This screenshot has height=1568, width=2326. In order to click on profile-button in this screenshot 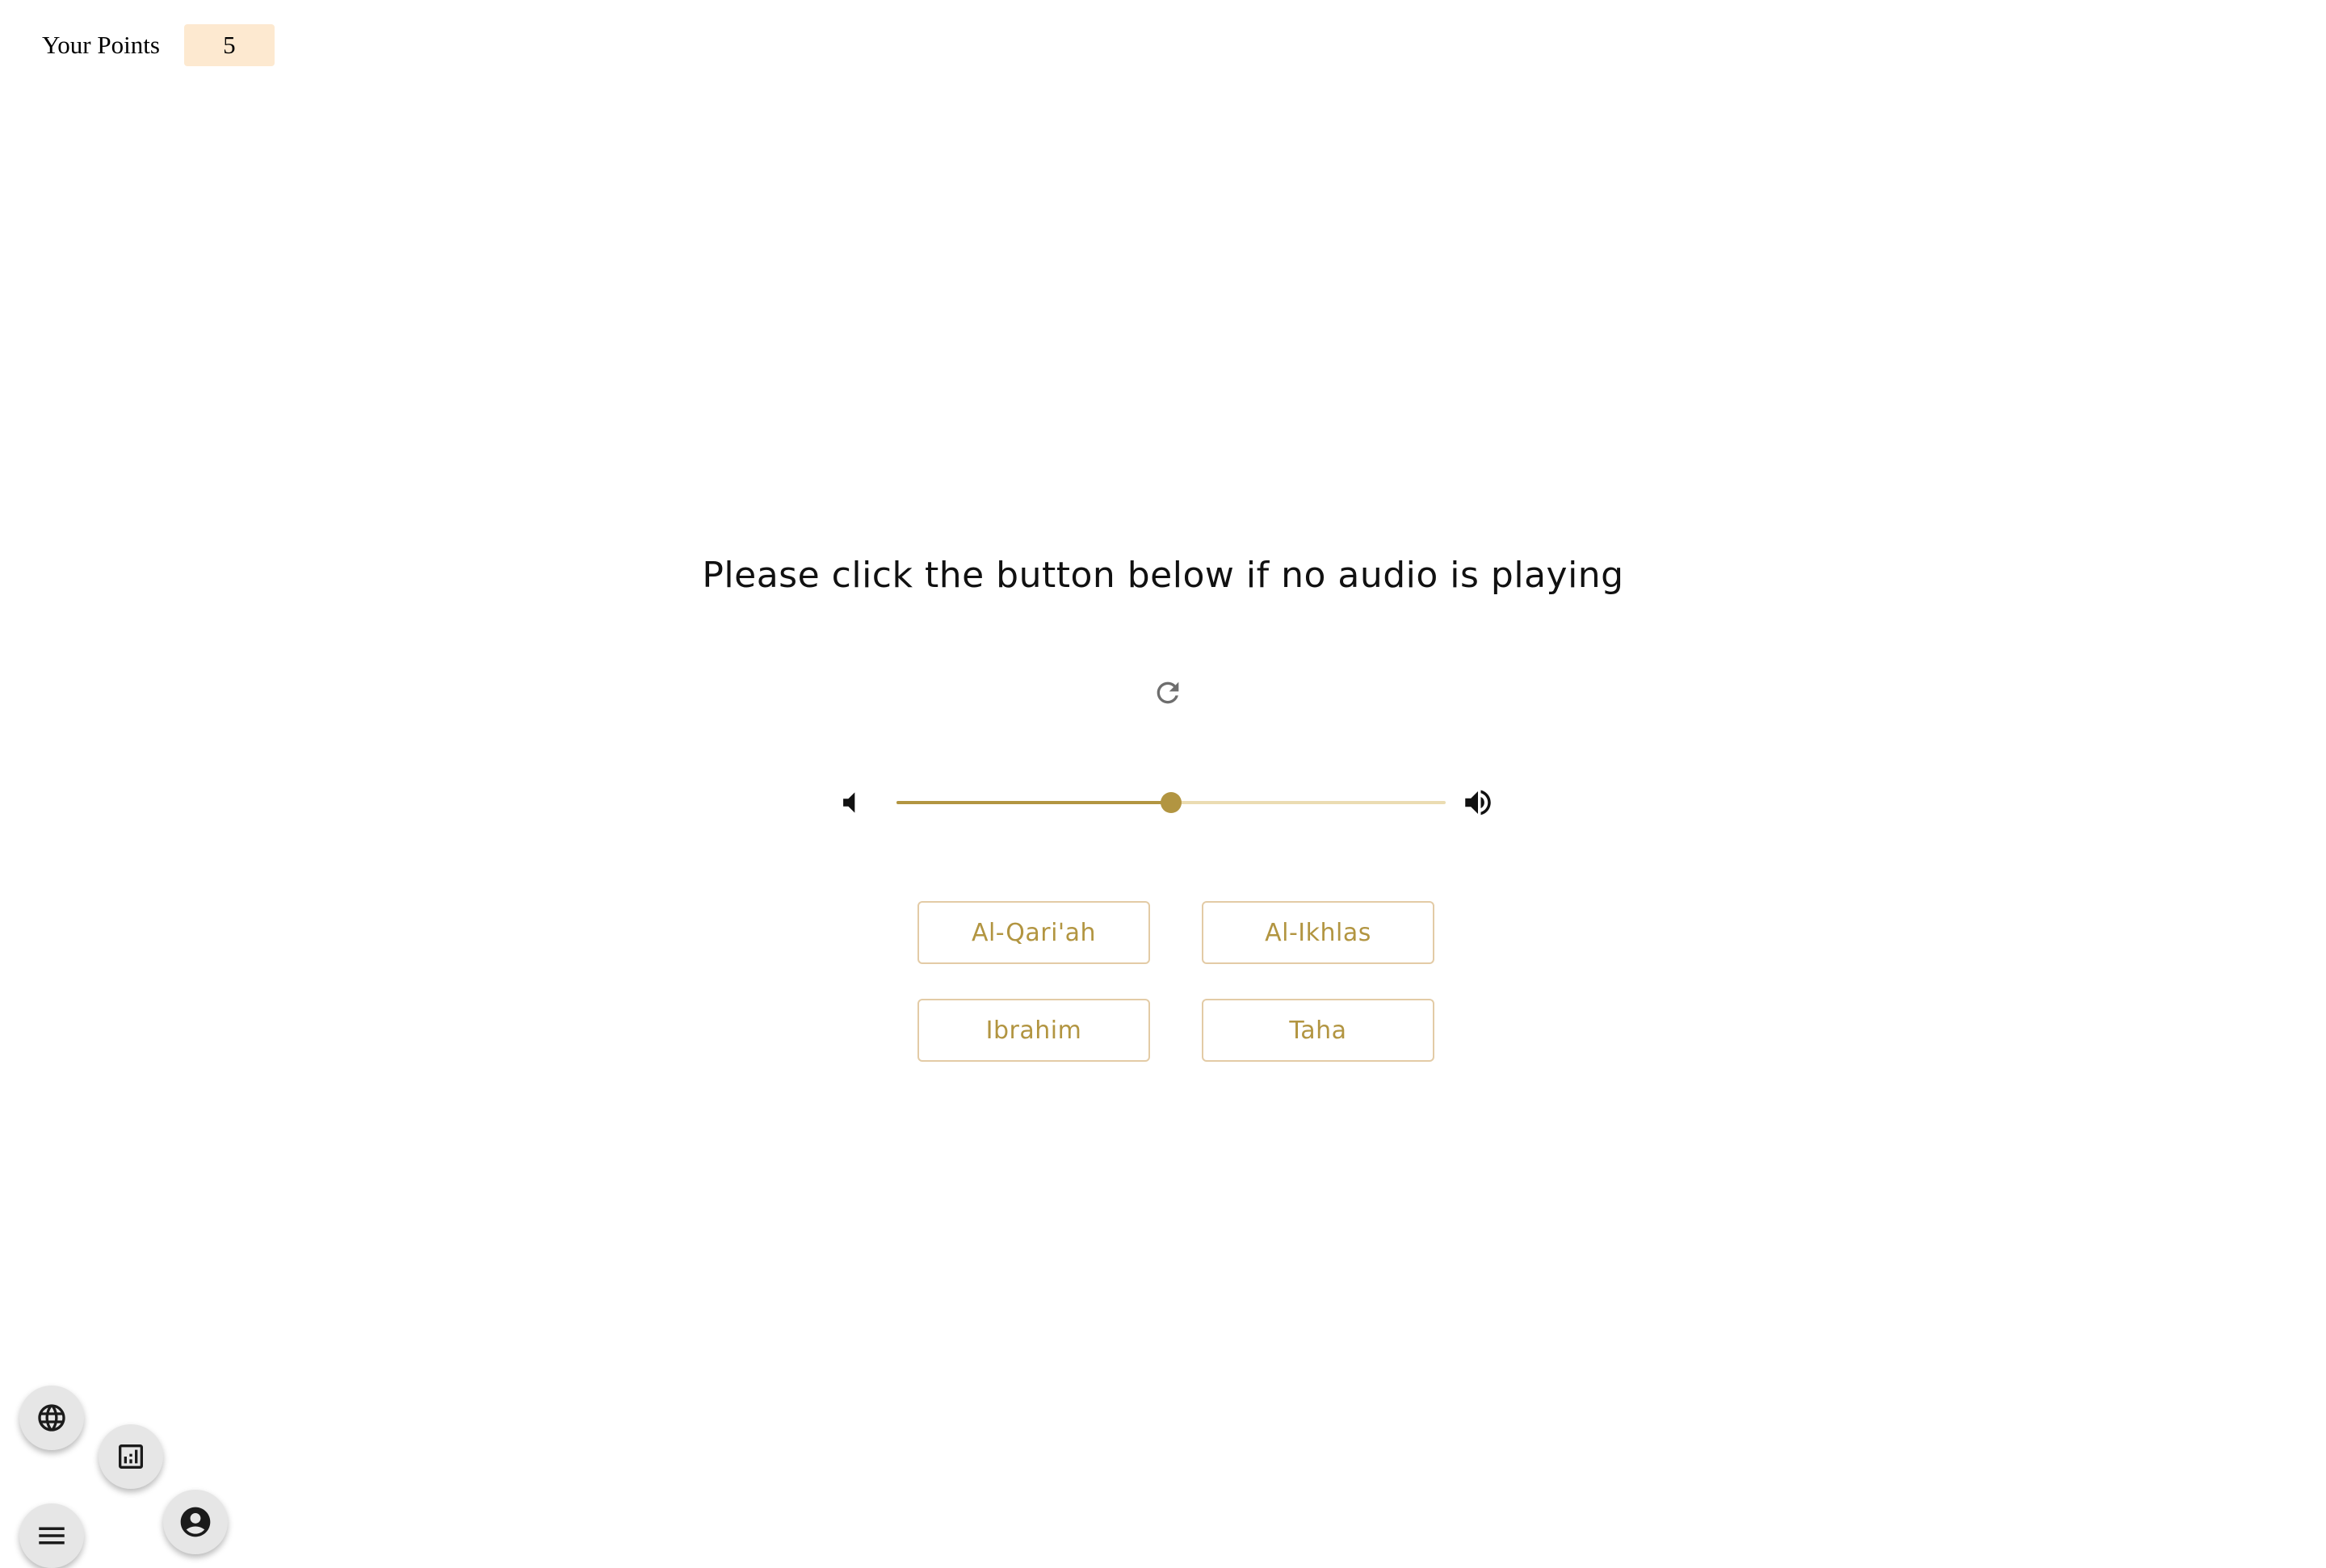, I will do `click(195, 1522)`.